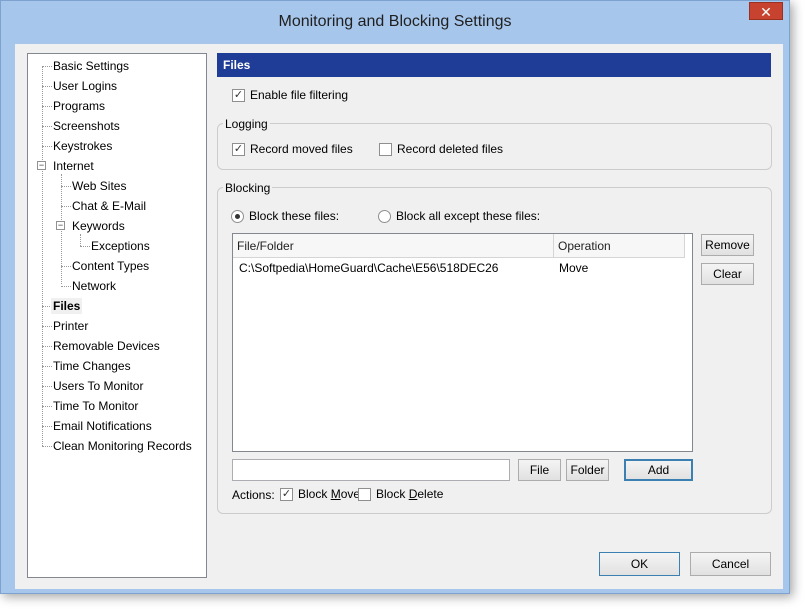 The width and height of the screenshot is (805, 610). Describe the element at coordinates (106, 346) in the screenshot. I see `tree-item-removable-devices: Removable Devices` at that location.